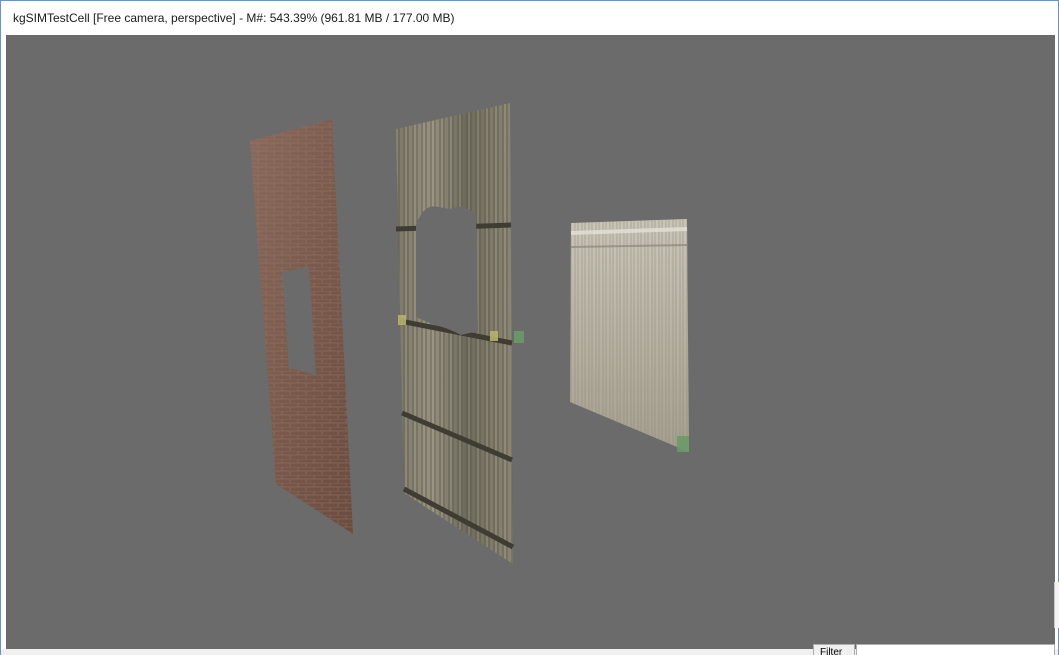 This screenshot has height=655, width=1059. Describe the element at coordinates (629, 335) in the screenshot. I see `plank-wall-panel` at that location.